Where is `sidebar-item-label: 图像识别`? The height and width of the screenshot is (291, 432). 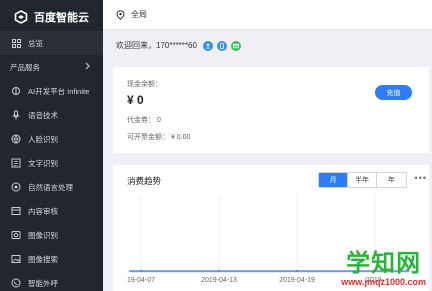 sidebar-item-label: 图像识别 is located at coordinates (43, 235).